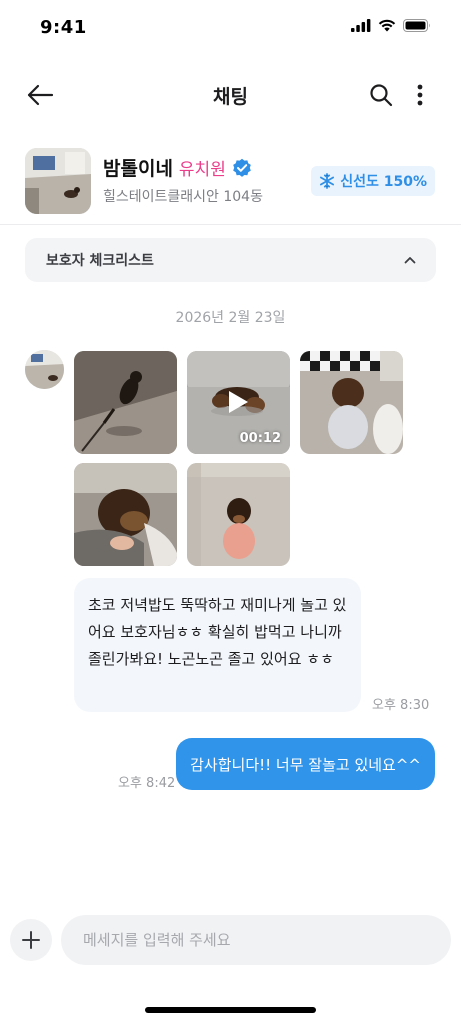 The image size is (461, 1024). Describe the element at coordinates (230, 224) in the screenshot. I see `divider` at that location.